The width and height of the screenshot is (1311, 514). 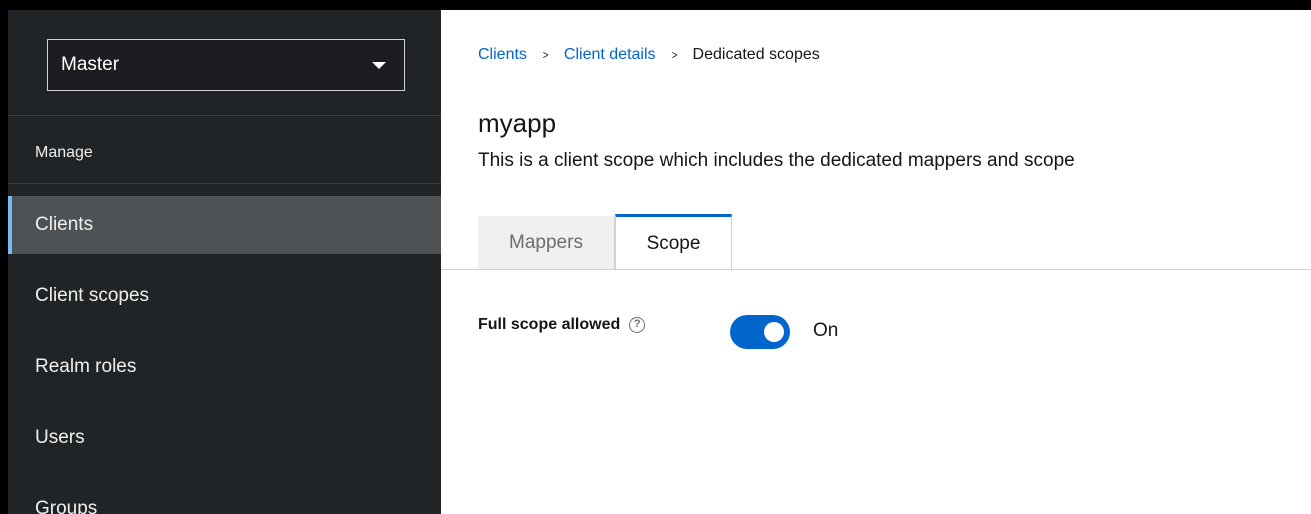 I want to click on full-scope-allowed-label: Full scope allowed ?, so click(x=562, y=325).